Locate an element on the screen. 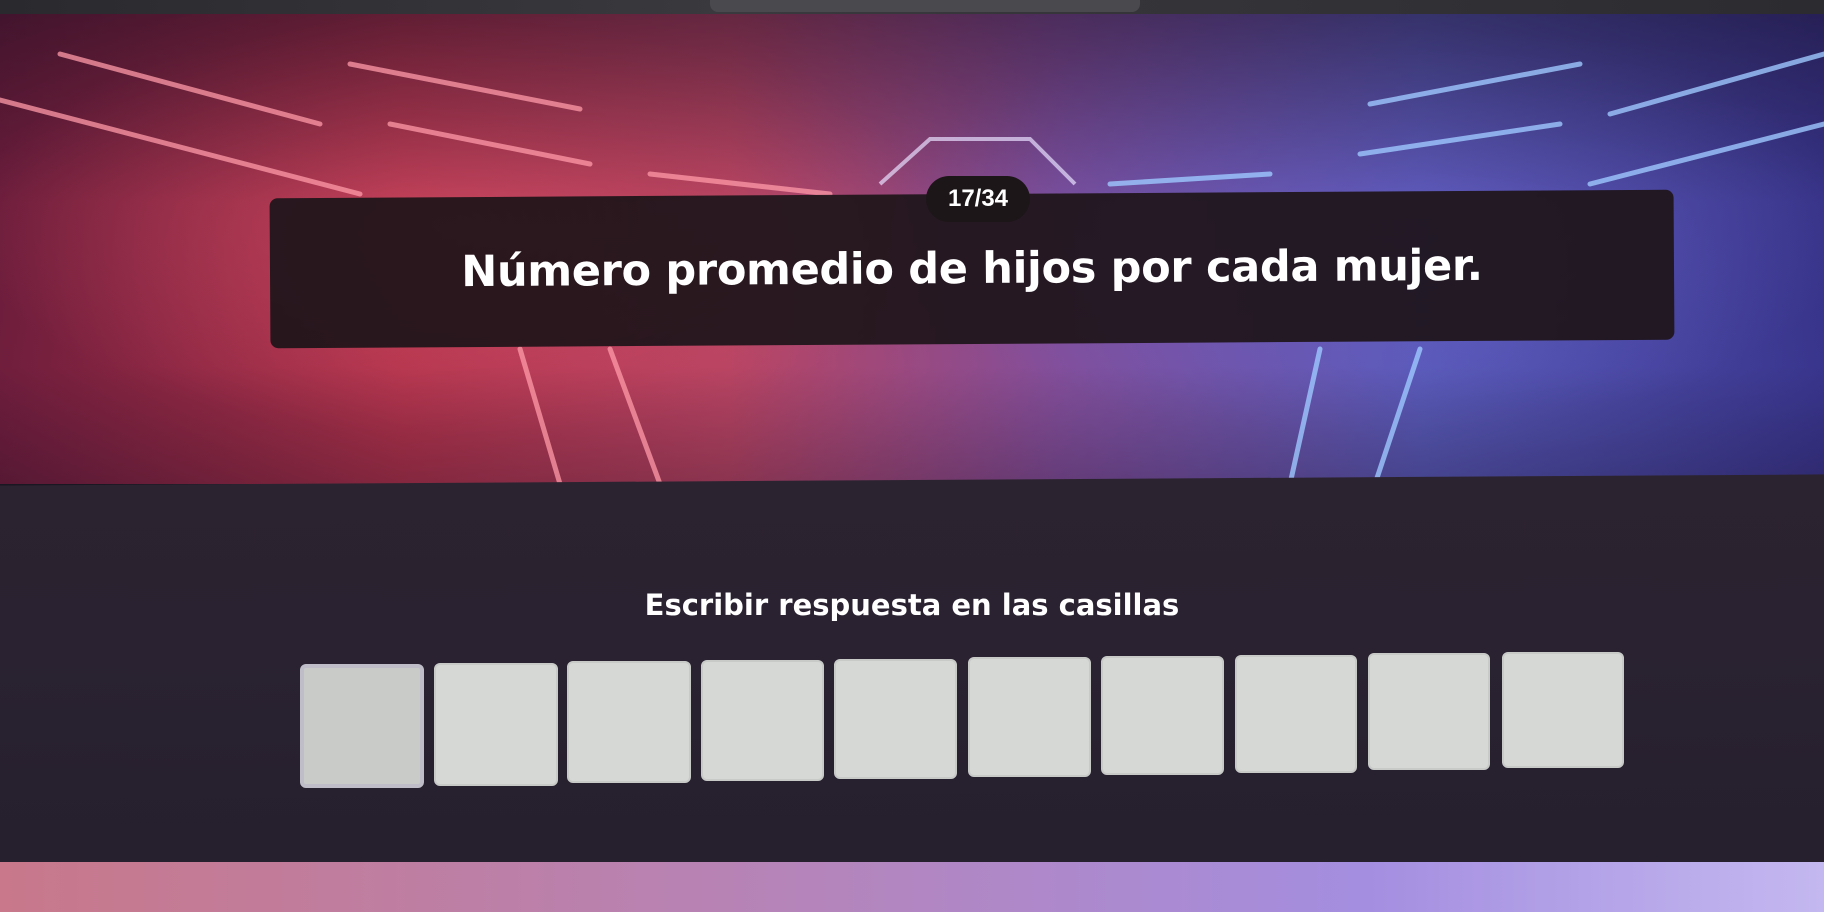 This screenshot has width=1824, height=912. top-handle is located at coordinates (925, 6).